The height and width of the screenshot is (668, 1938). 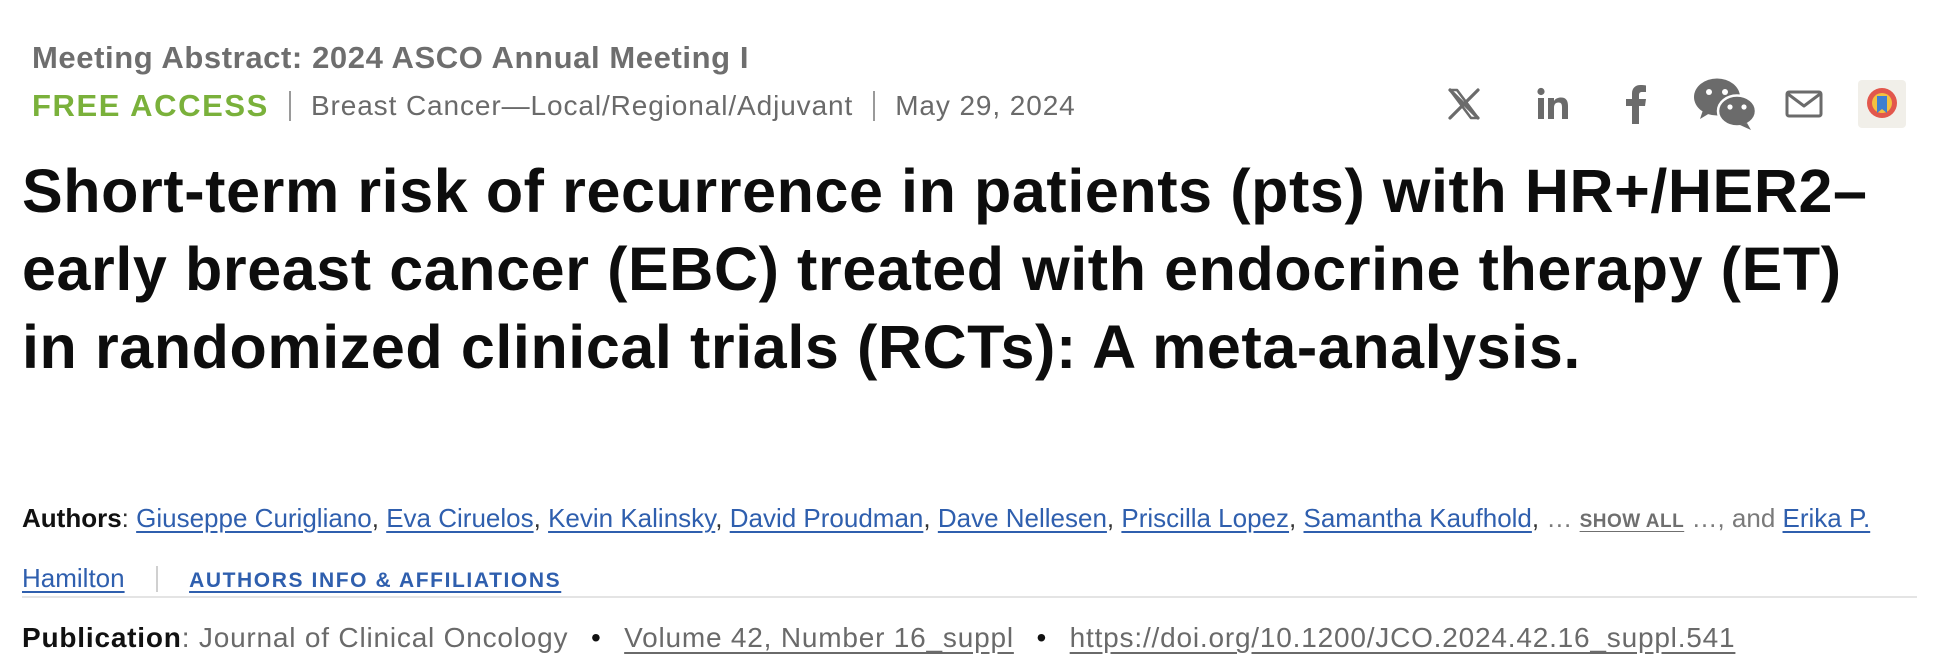 I want to click on journal-name: Journal of Clinical Oncology, so click(x=383, y=637).